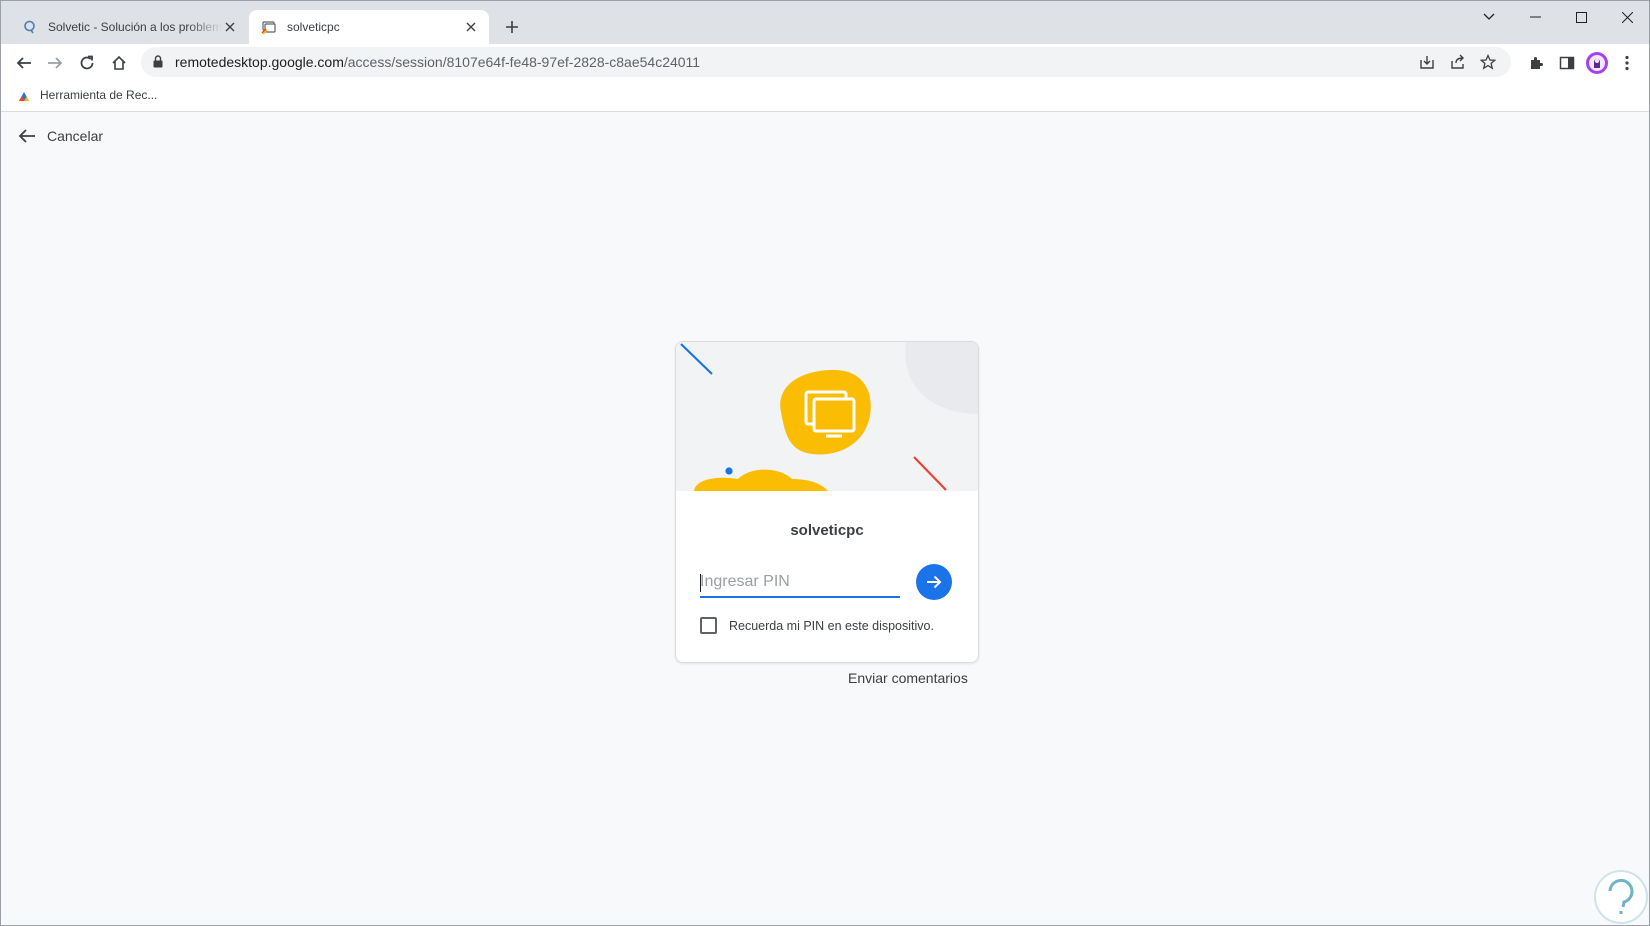 The width and height of the screenshot is (1650, 926). Describe the element at coordinates (827, 416) in the screenshot. I see `remote-desktop-illustration` at that location.